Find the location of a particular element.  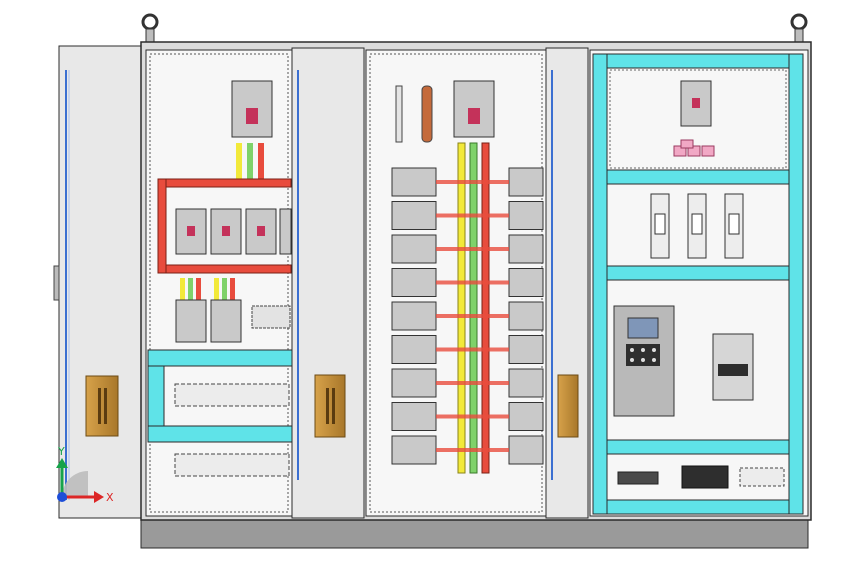

contactor is located at coordinates (733, 367).